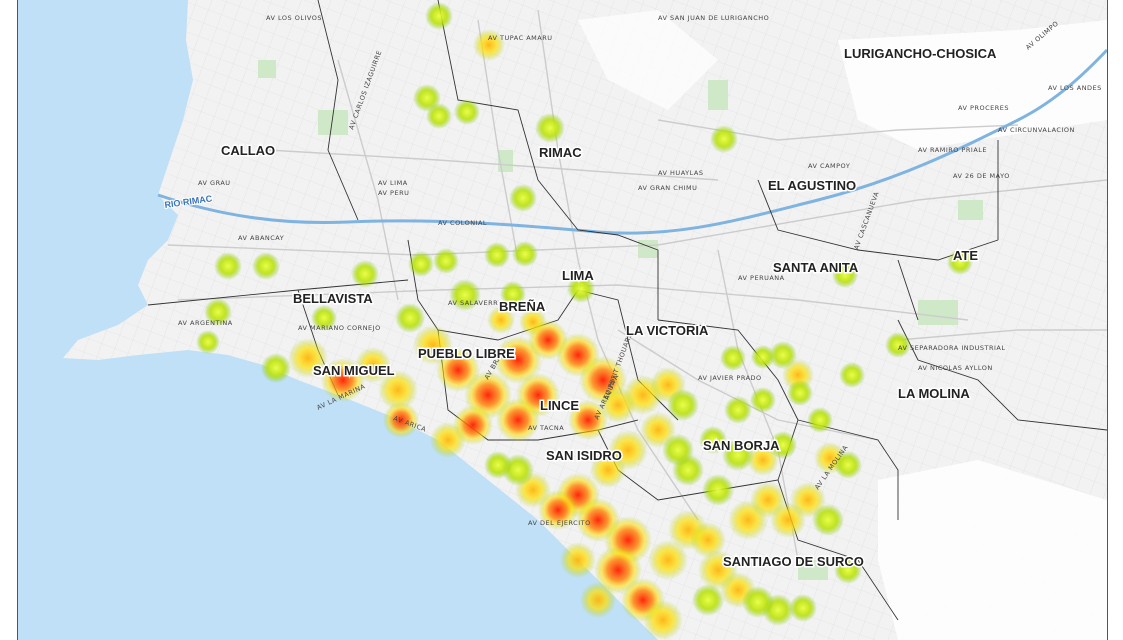 Image resolution: width=1123 pixels, height=640 pixels. What do you see at coordinates (560, 152) in the screenshot?
I see `district-label-rimac: RIMAC` at bounding box center [560, 152].